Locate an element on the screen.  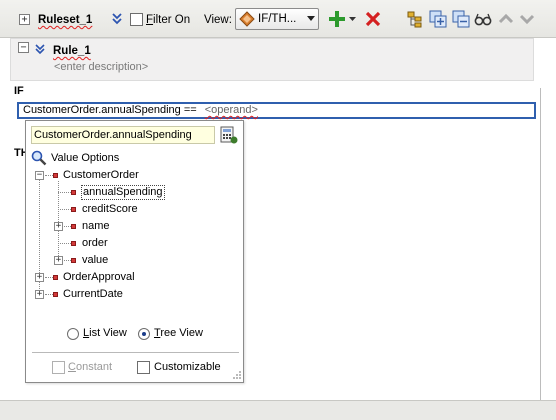
expand-all-icon is located at coordinates (438, 19).